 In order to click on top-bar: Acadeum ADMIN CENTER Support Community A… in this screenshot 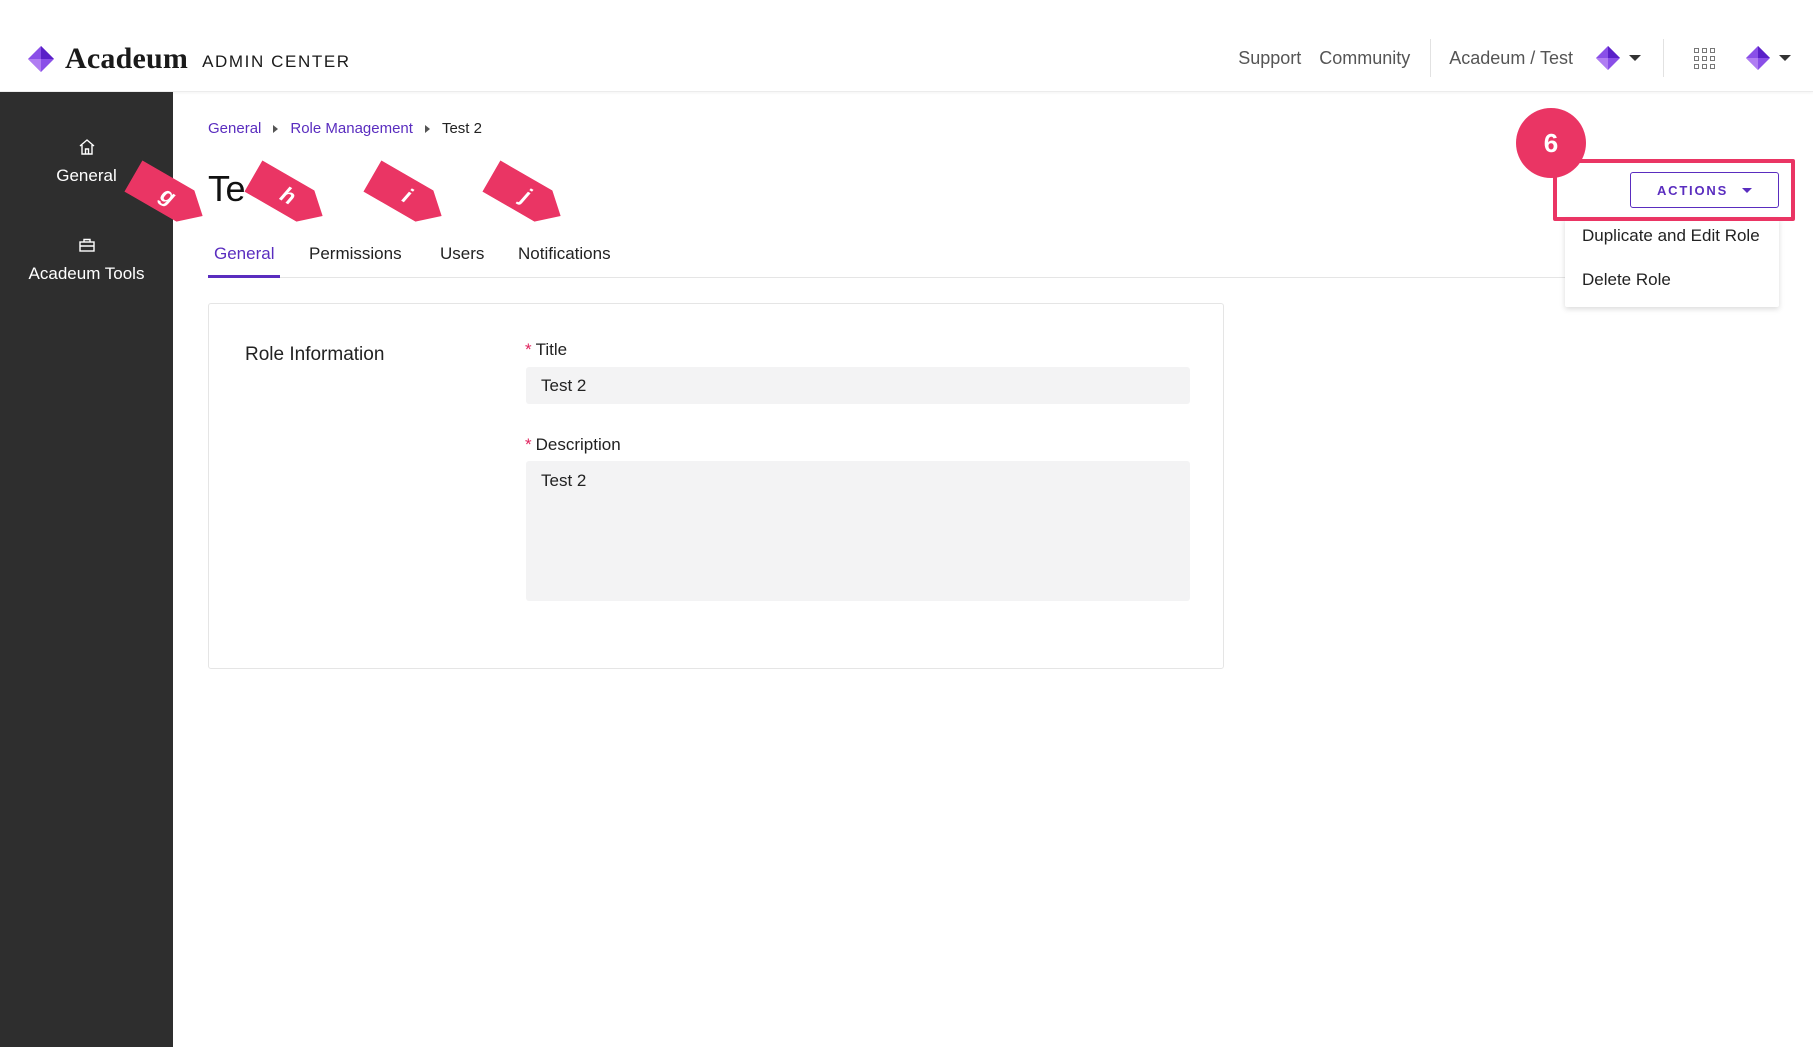, I will do `click(906, 46)`.